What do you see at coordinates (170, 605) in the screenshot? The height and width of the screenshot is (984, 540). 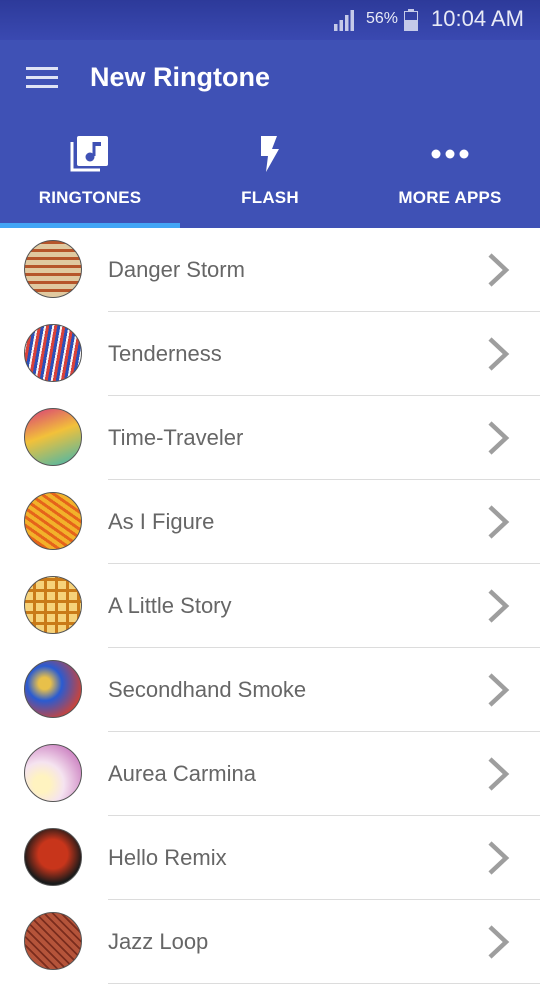 I see `ringtone-name: A Little Story` at bounding box center [170, 605].